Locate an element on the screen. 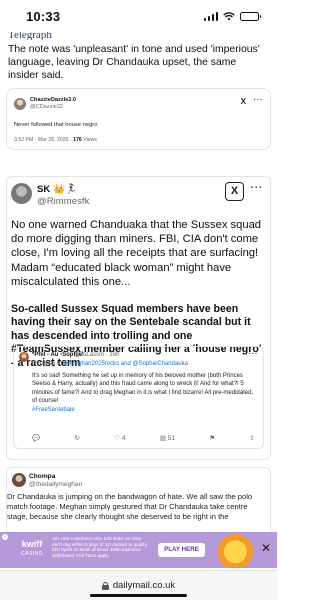 The width and height of the screenshot is (320, 600). tweet-author-handle: @thedallymeghan is located at coordinates (56, 484).